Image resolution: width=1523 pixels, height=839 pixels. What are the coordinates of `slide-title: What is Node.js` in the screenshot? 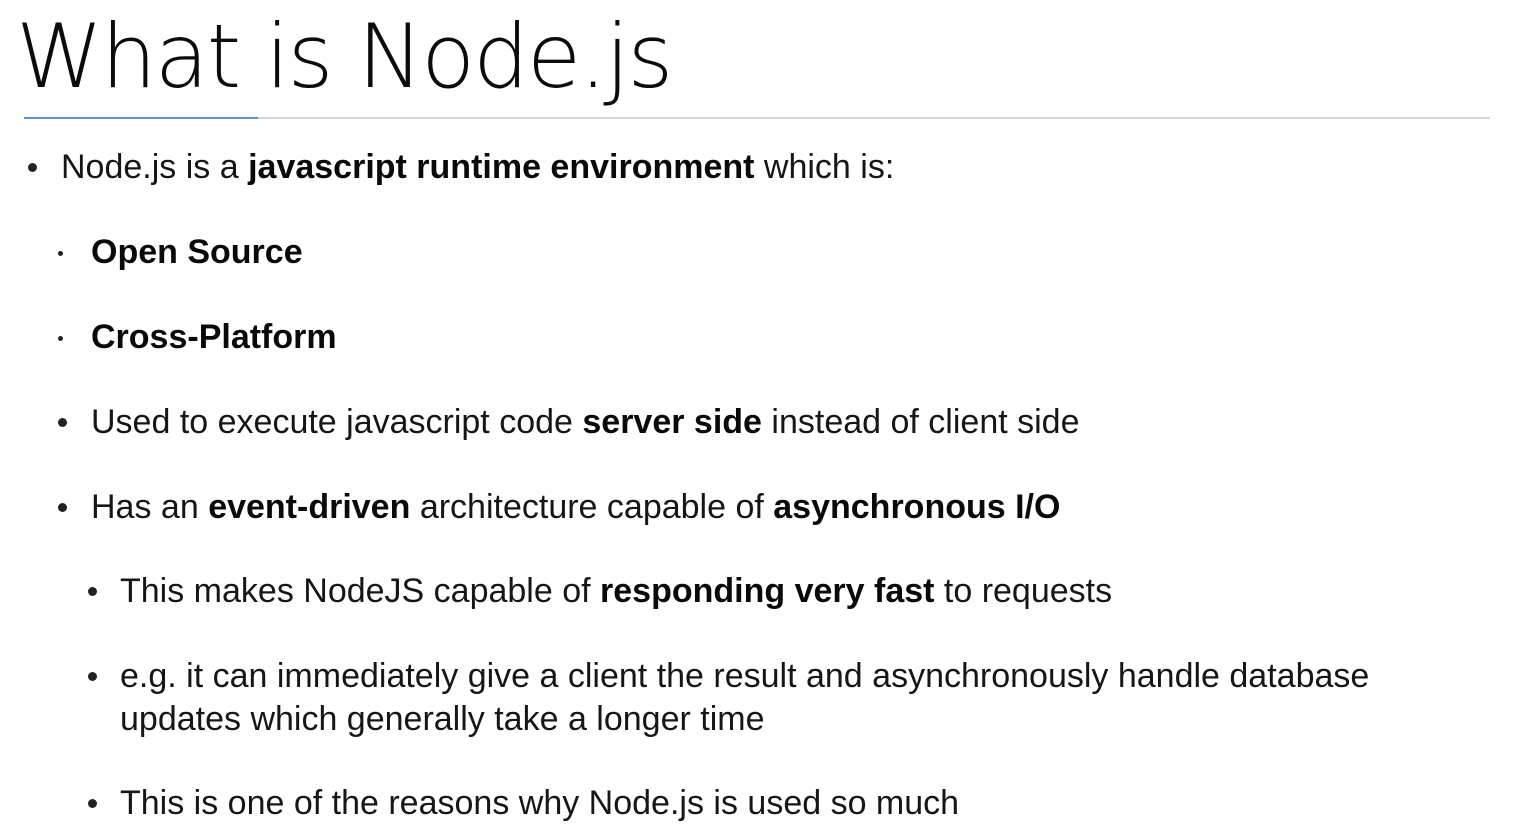 It's located at (344, 56).